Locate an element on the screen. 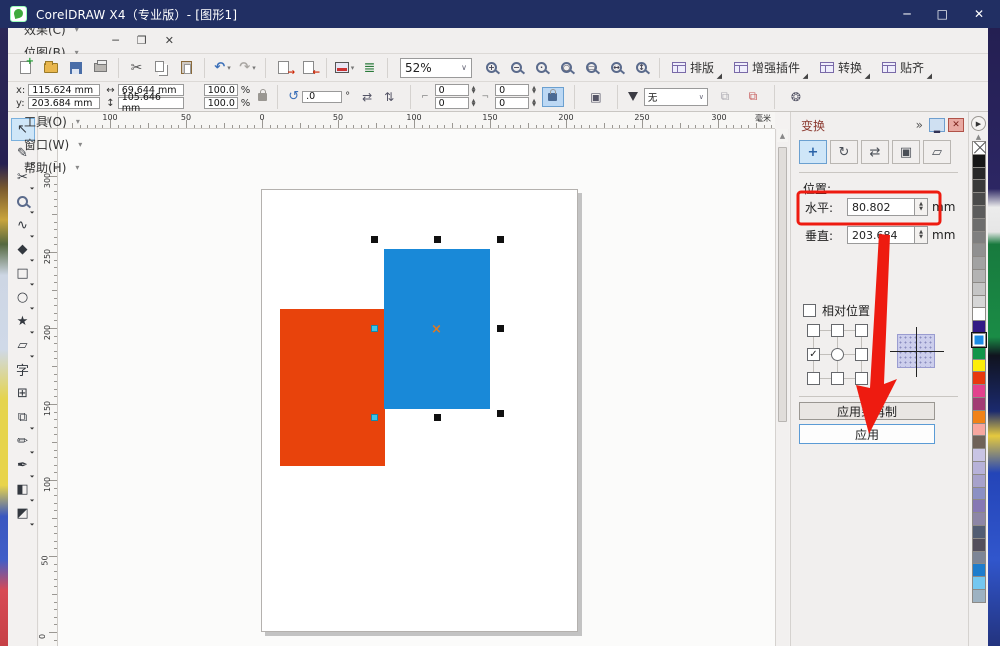  rotation-angle-input: .0 is located at coordinates (322, 96).